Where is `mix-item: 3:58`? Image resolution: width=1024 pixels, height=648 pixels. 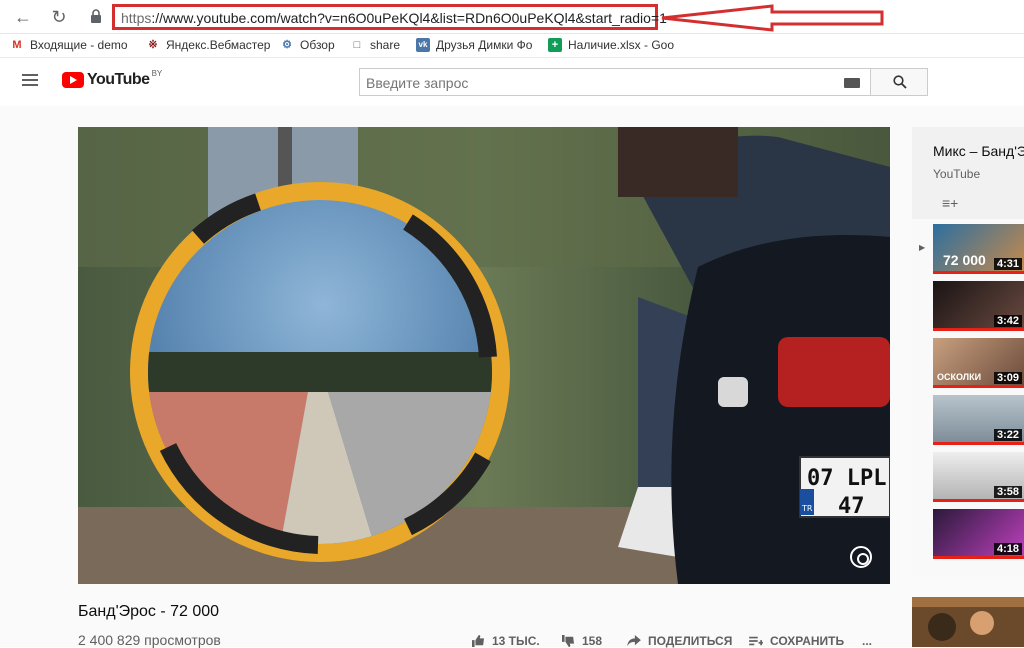
mix-item: 3:58 is located at coordinates (978, 477).